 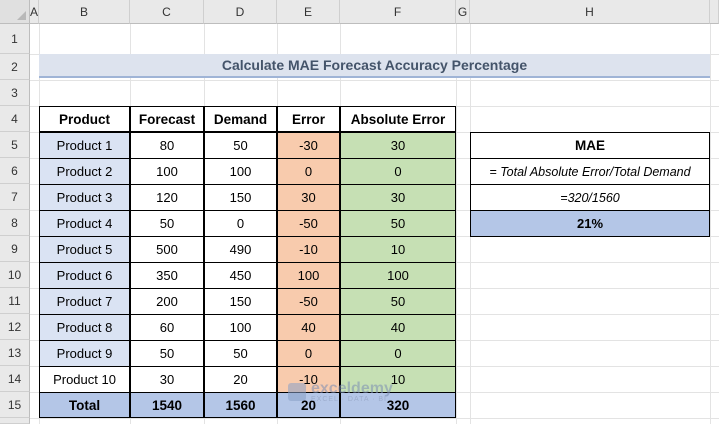 What do you see at coordinates (15, 93) in the screenshot?
I see `row-header-3: 3` at bounding box center [15, 93].